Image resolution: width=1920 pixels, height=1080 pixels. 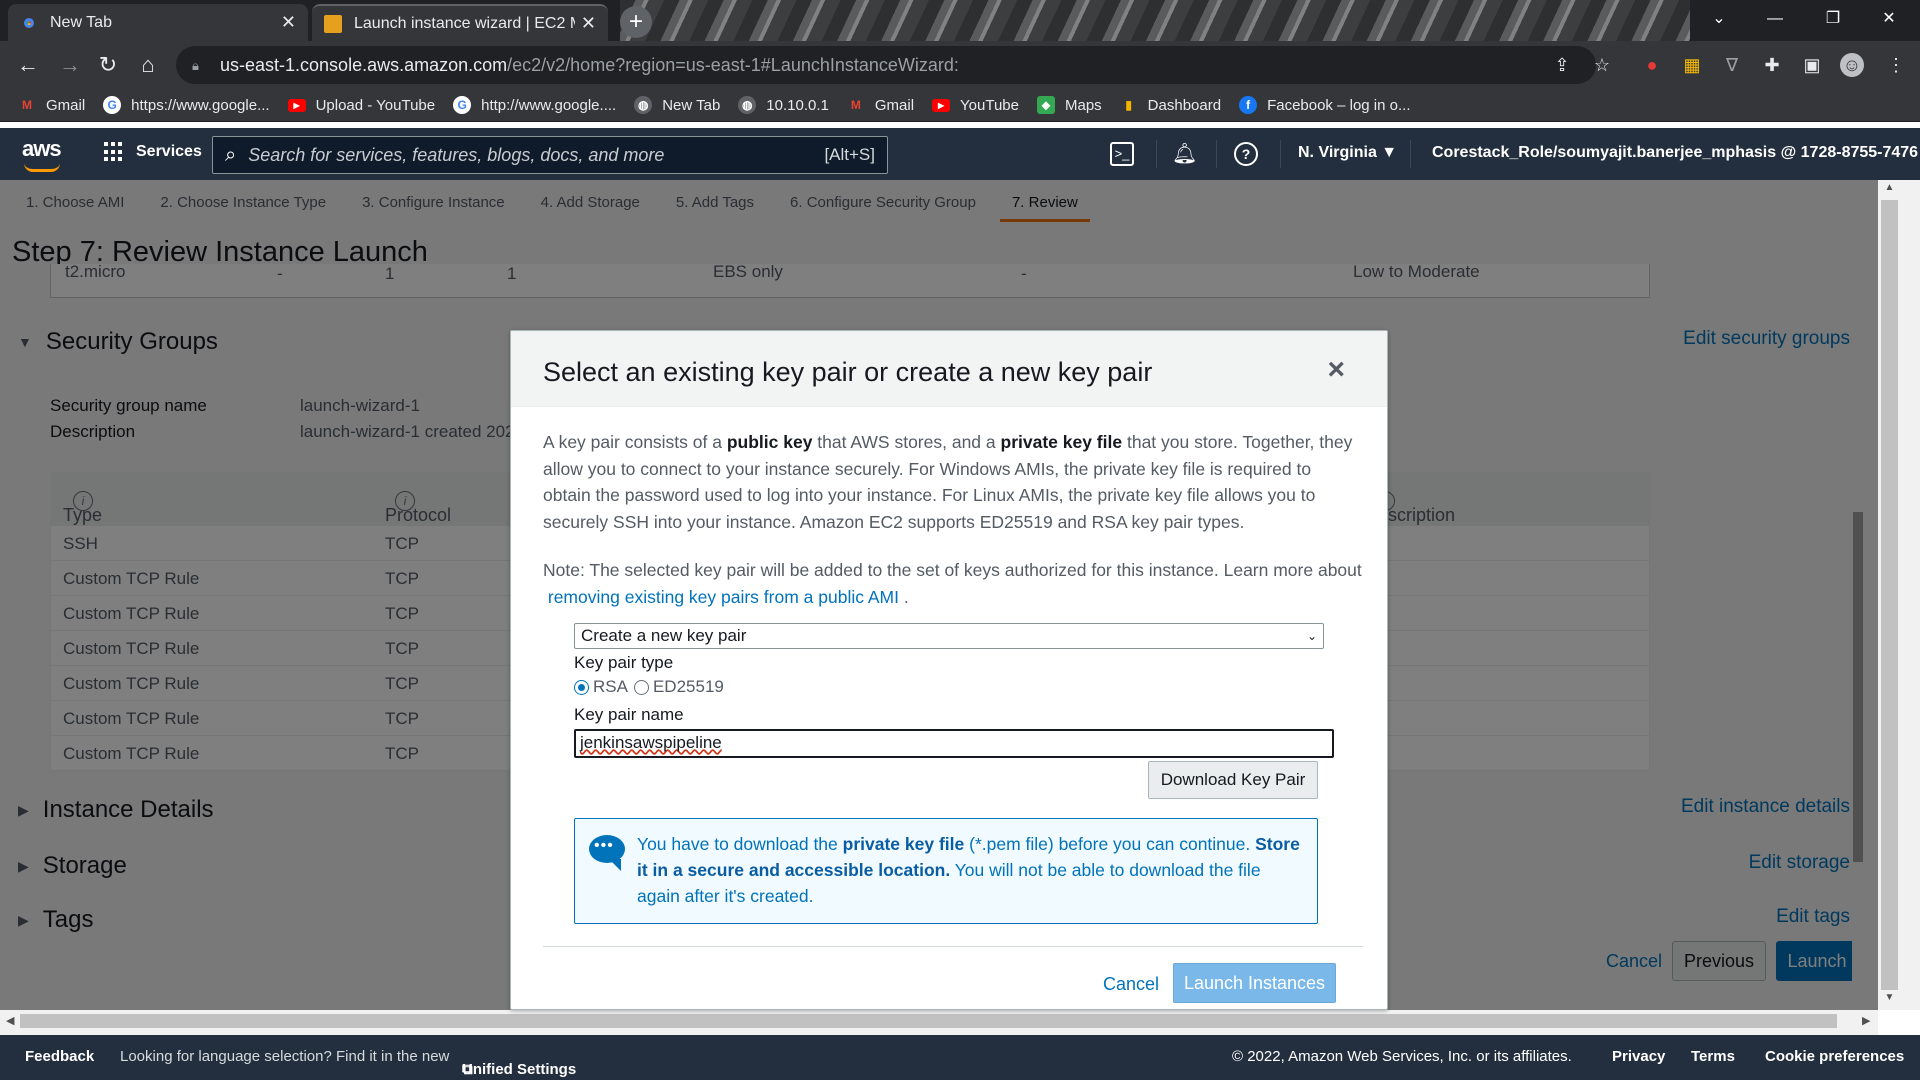 I want to click on key-pair-type-radios: RSA ED25519, so click(x=649, y=687).